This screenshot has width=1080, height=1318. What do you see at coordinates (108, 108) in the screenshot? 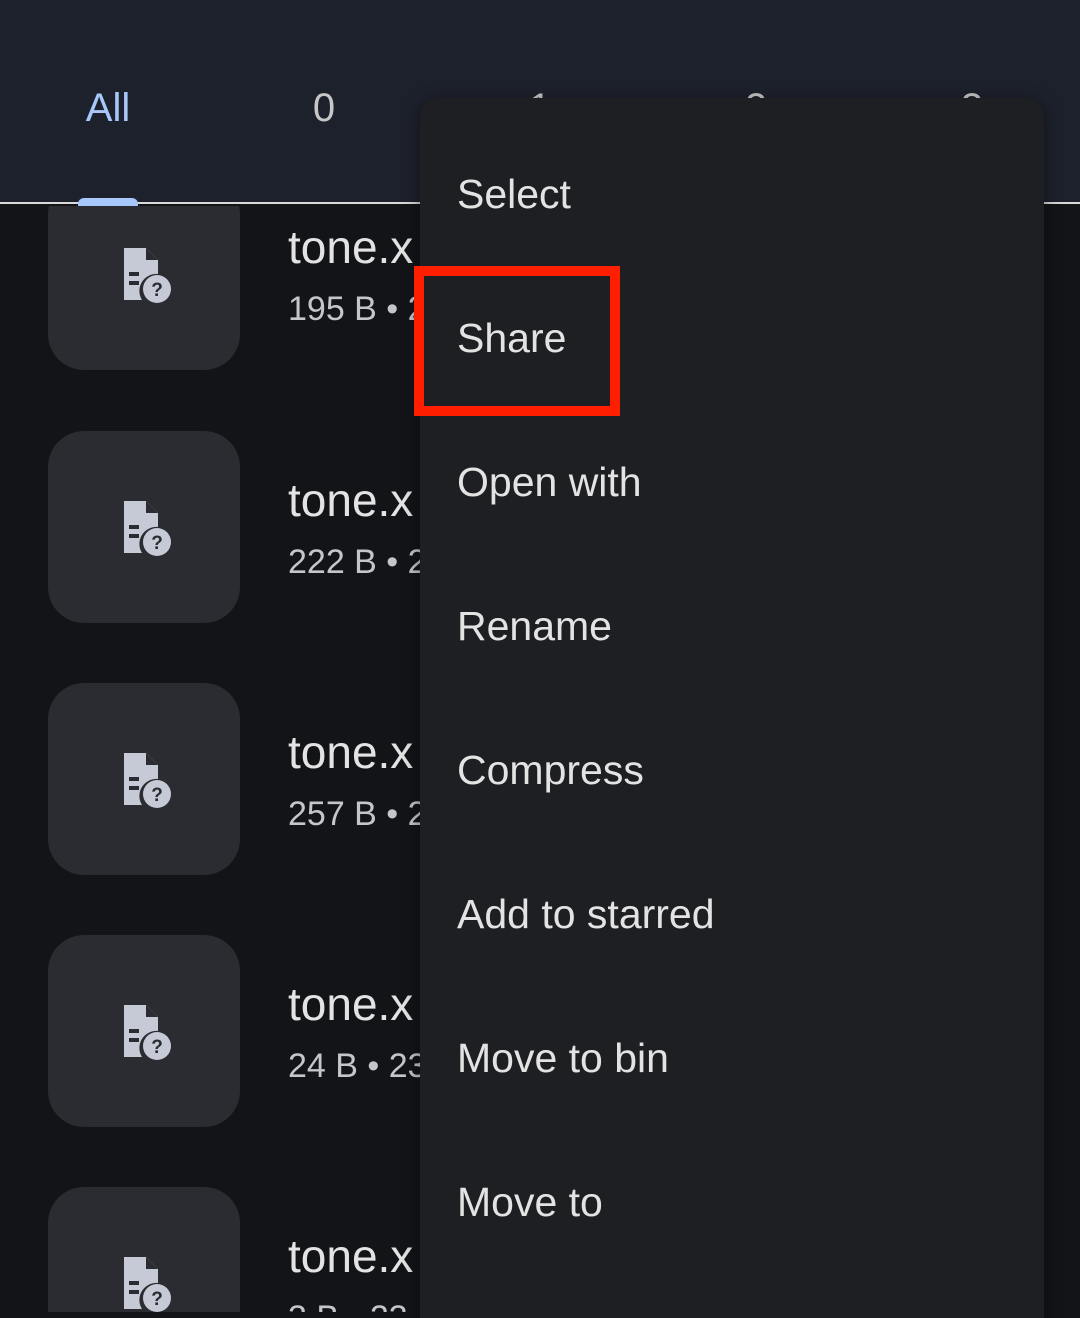
I see `tab-all: All` at bounding box center [108, 108].